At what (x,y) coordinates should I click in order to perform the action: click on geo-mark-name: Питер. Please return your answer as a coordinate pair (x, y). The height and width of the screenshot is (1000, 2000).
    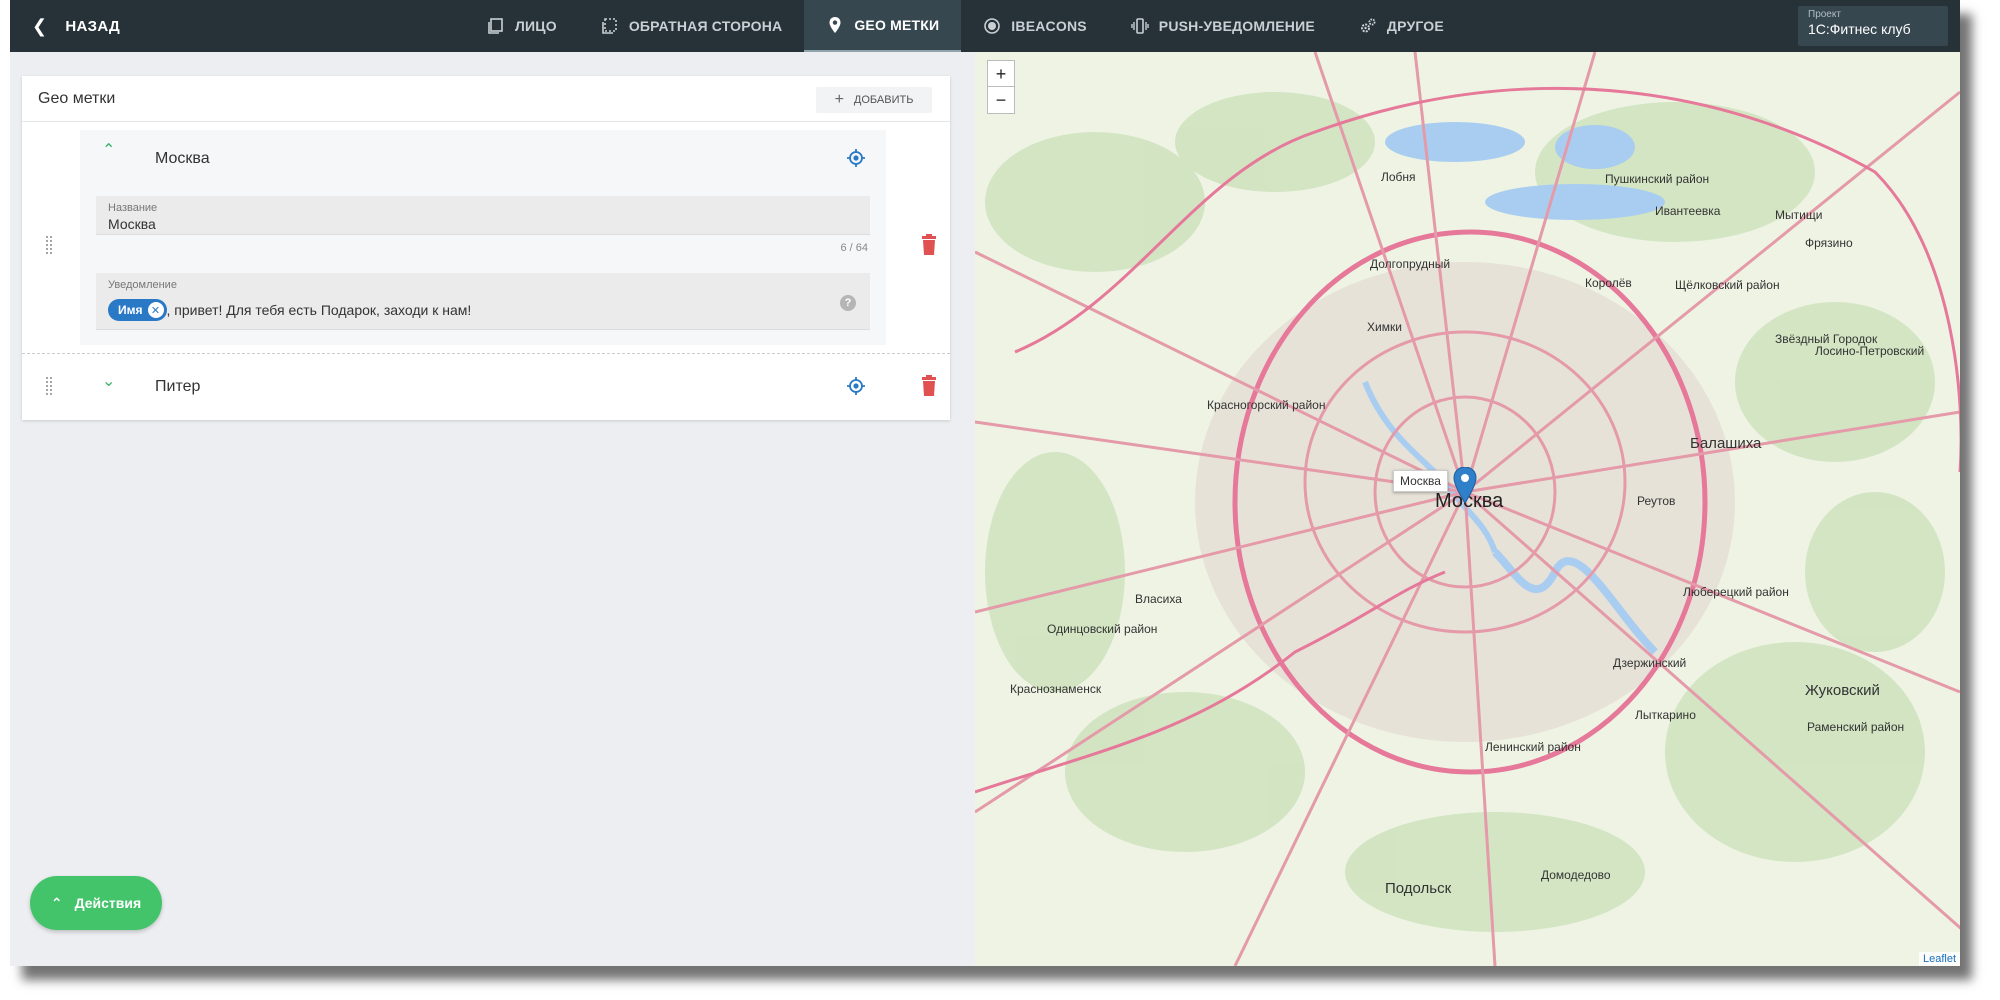
    Looking at the image, I should click on (178, 386).